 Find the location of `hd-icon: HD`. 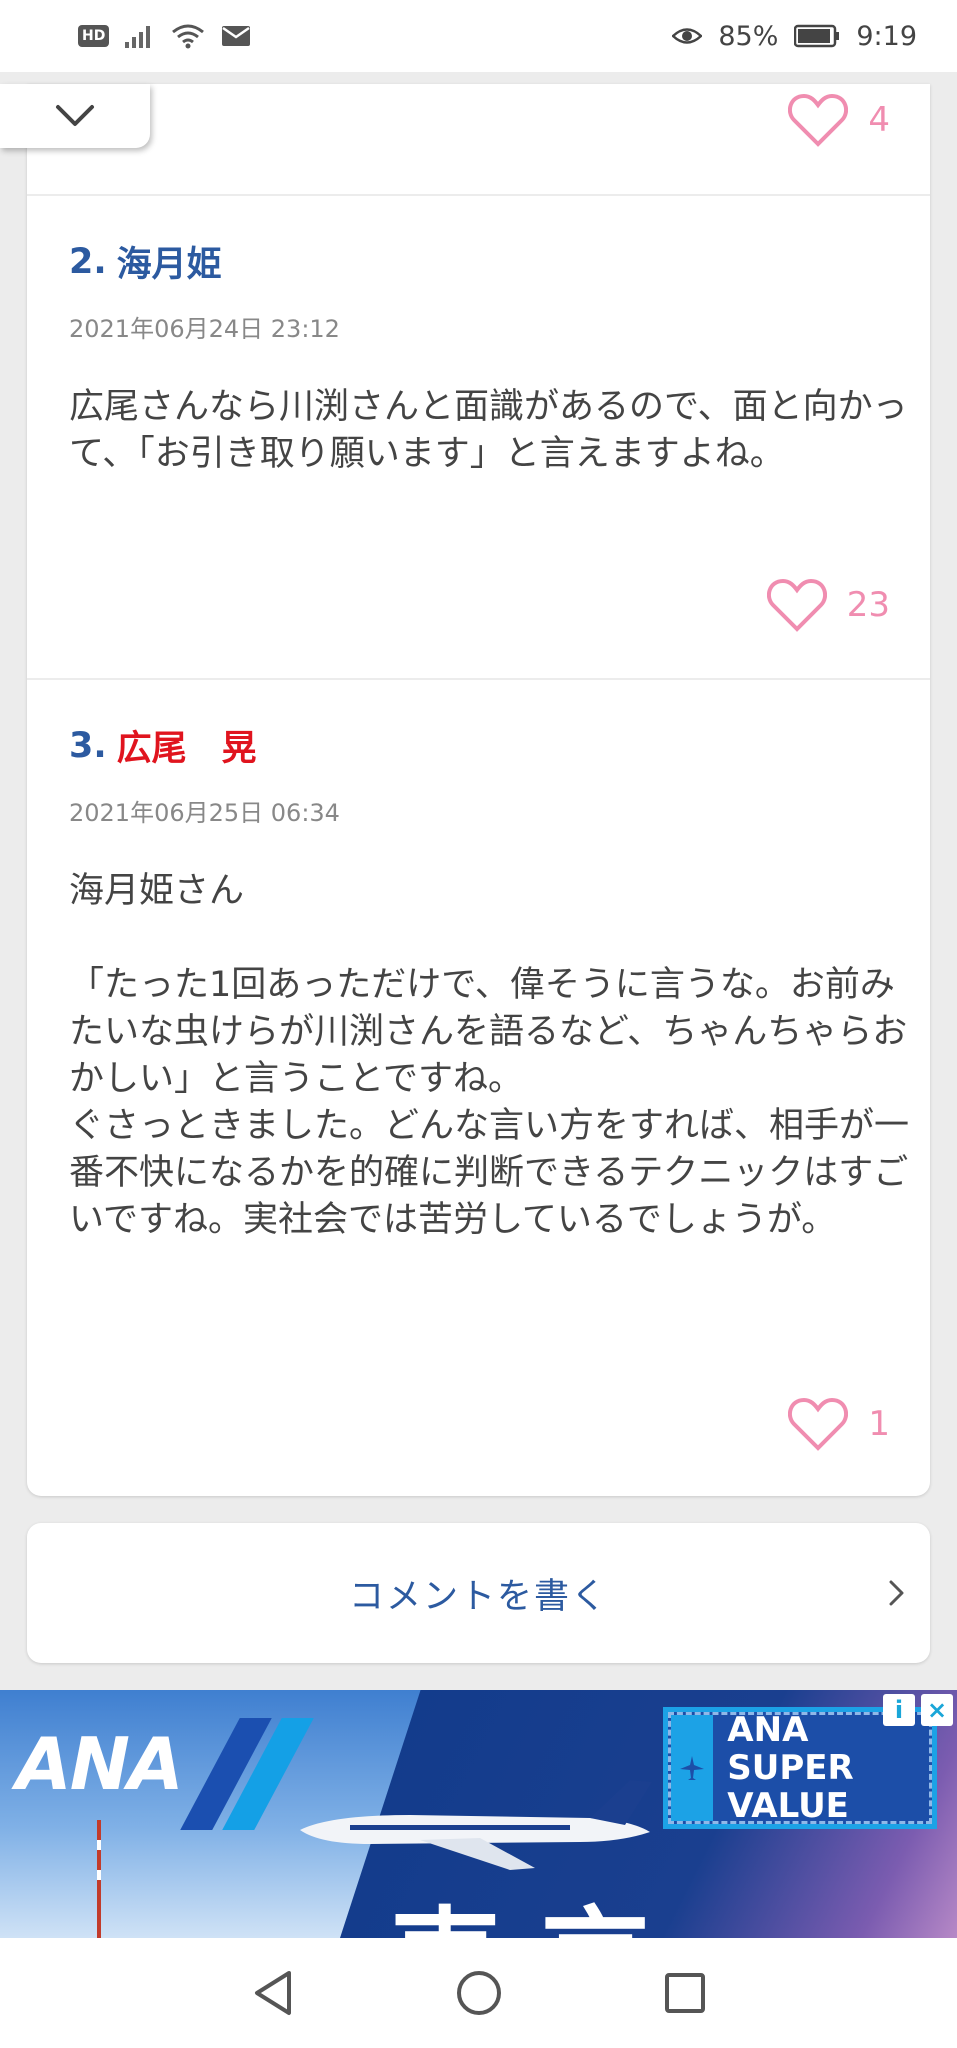

hd-icon: HD is located at coordinates (94, 36).